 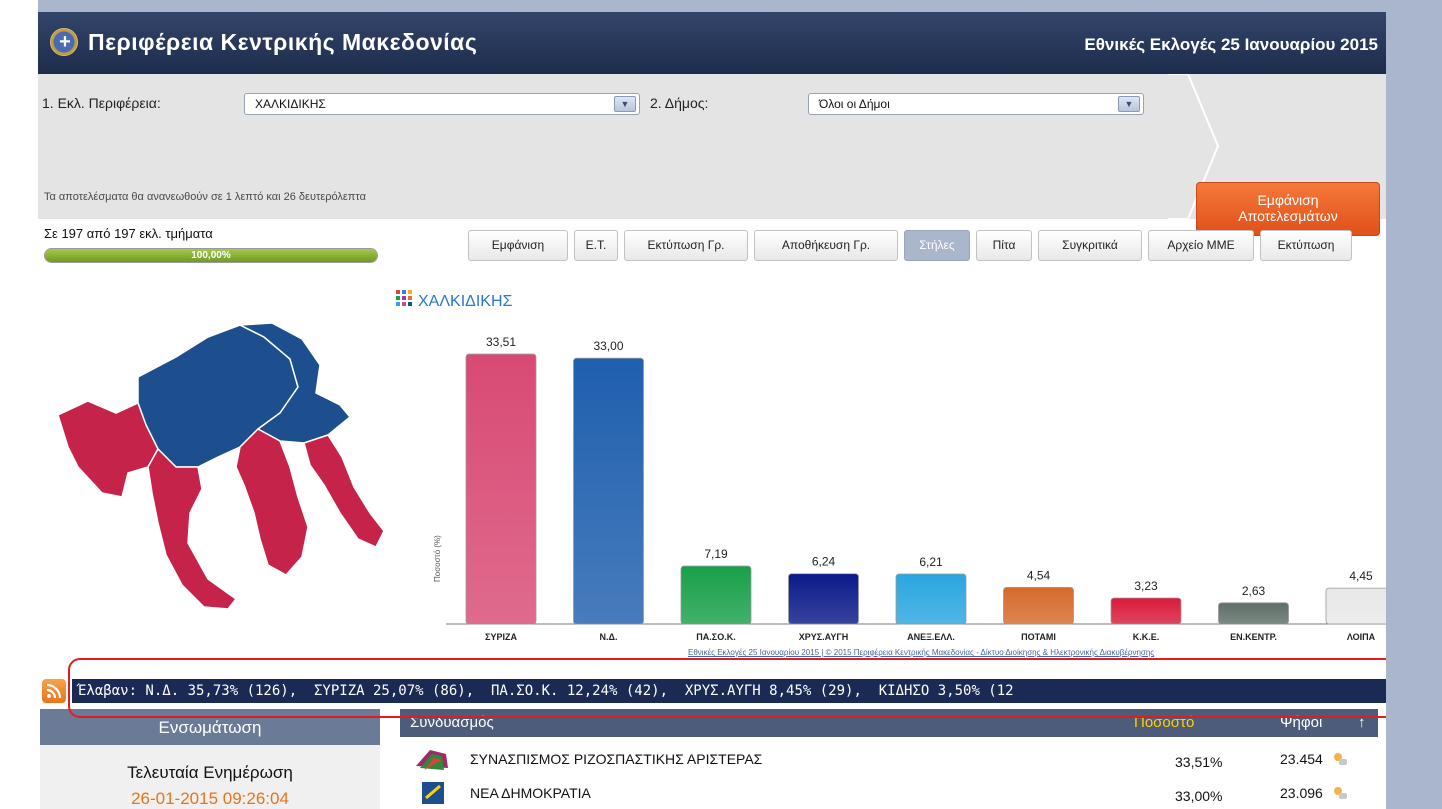 What do you see at coordinates (442, 104) in the screenshot?
I see `district-select: ΧΑΛΚΙΔΙΚΗΣ ▼` at bounding box center [442, 104].